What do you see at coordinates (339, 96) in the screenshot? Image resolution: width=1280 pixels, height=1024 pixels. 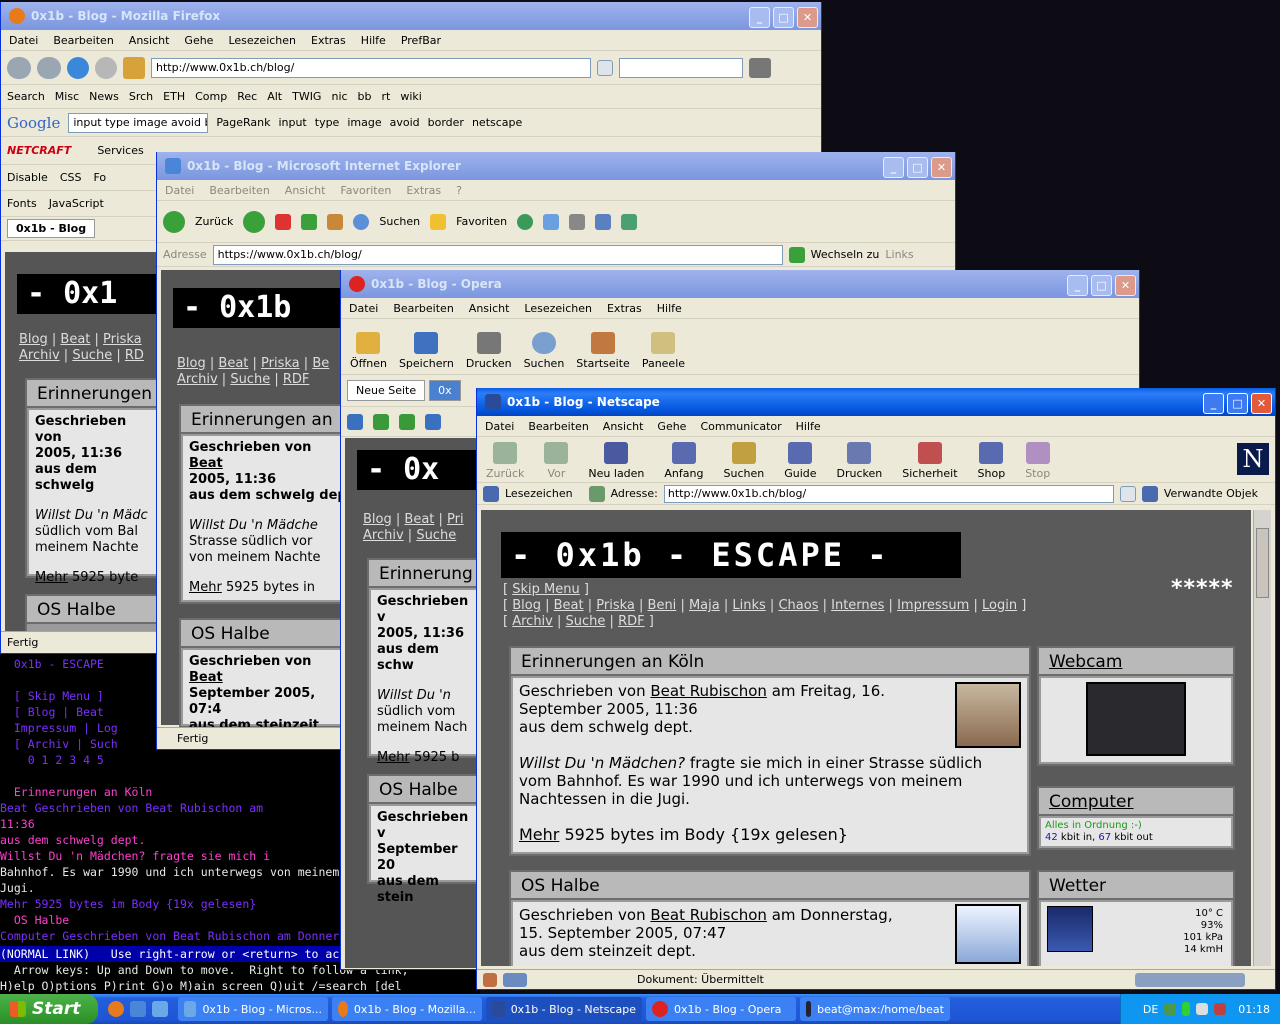 I see `bookmark-link: nic` at bounding box center [339, 96].